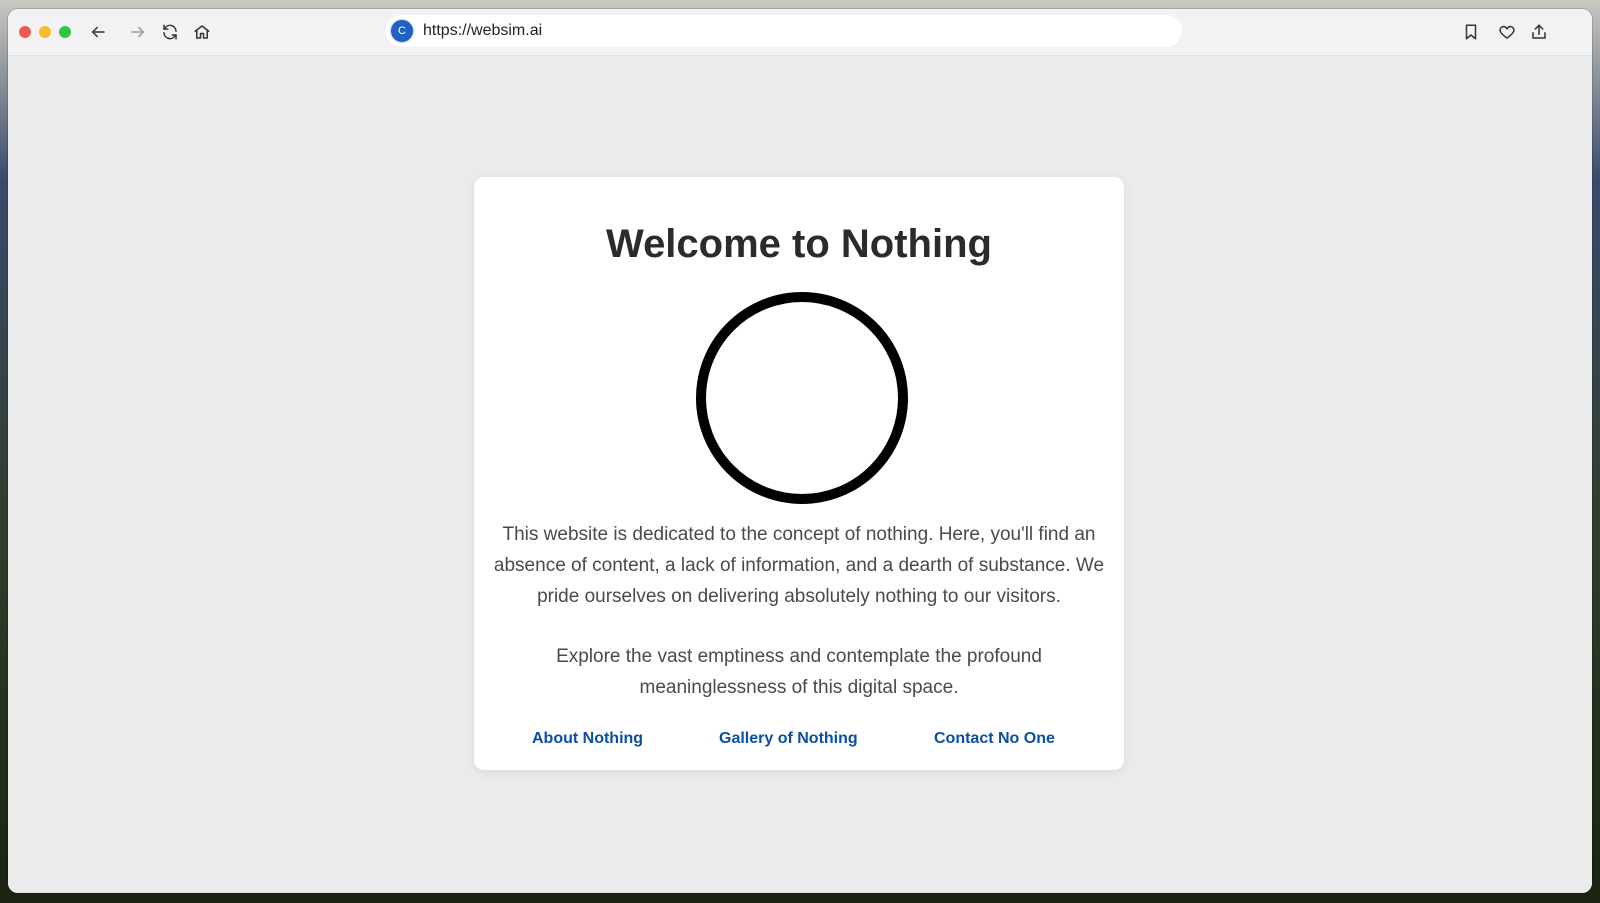 The image size is (1600, 903). What do you see at coordinates (202, 32) in the screenshot?
I see `home-icon` at bounding box center [202, 32].